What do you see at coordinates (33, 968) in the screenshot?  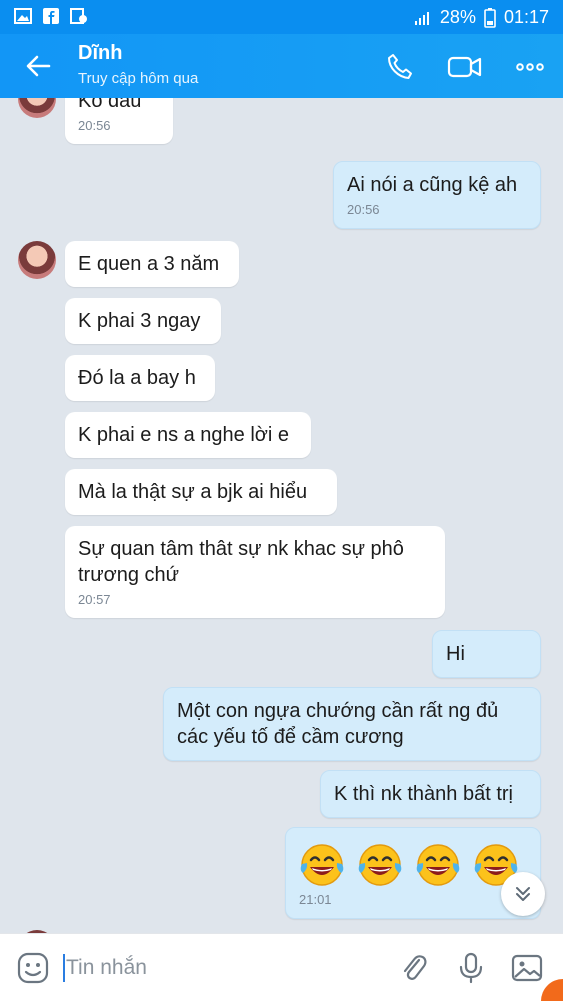 I see `sticker-face-icon` at bounding box center [33, 968].